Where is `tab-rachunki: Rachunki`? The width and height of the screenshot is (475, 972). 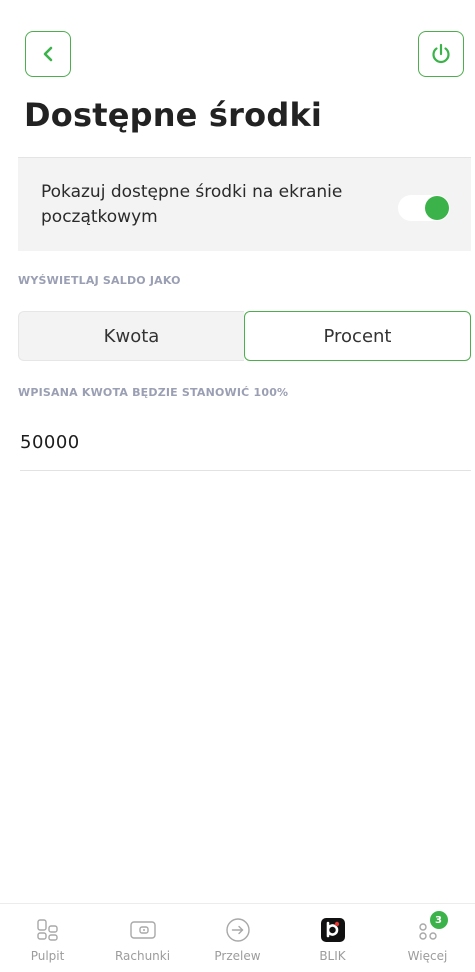 tab-rachunki: Rachunki is located at coordinates (142, 938).